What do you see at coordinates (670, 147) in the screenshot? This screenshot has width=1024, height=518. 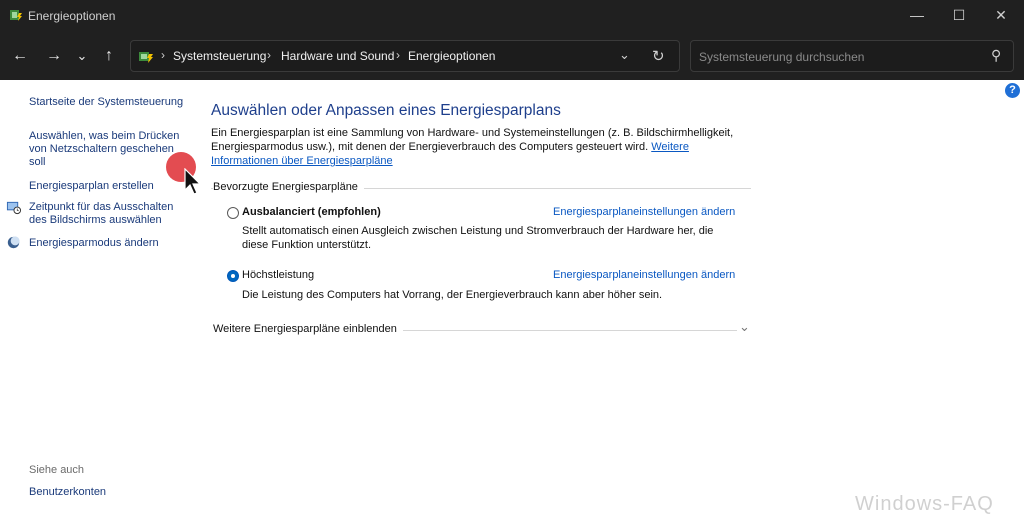 I see `more-info-link: Weitere` at bounding box center [670, 147].